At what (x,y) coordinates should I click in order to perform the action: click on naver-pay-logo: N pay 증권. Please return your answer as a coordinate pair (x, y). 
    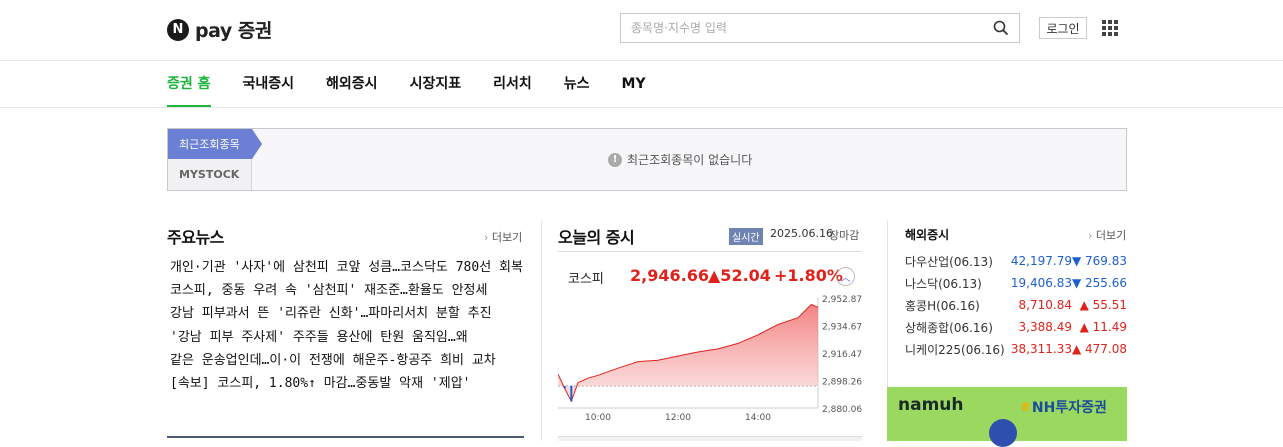
    Looking at the image, I should click on (219, 29).